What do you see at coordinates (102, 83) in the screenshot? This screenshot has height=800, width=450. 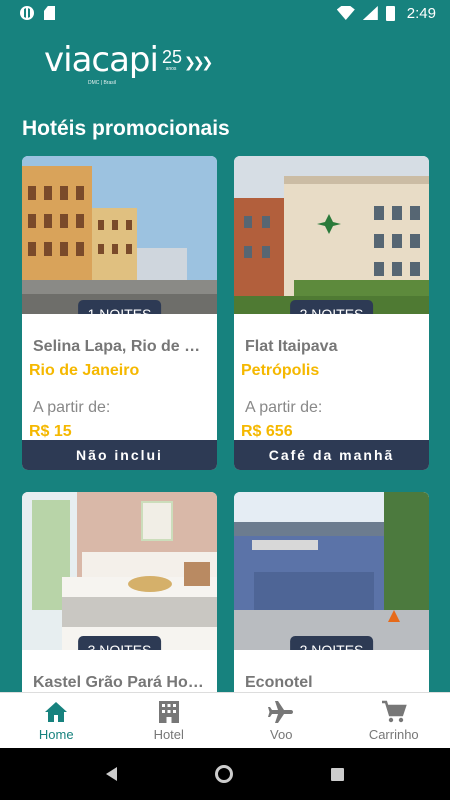 I see `brand-tagline: DMC | Brasil` at bounding box center [102, 83].